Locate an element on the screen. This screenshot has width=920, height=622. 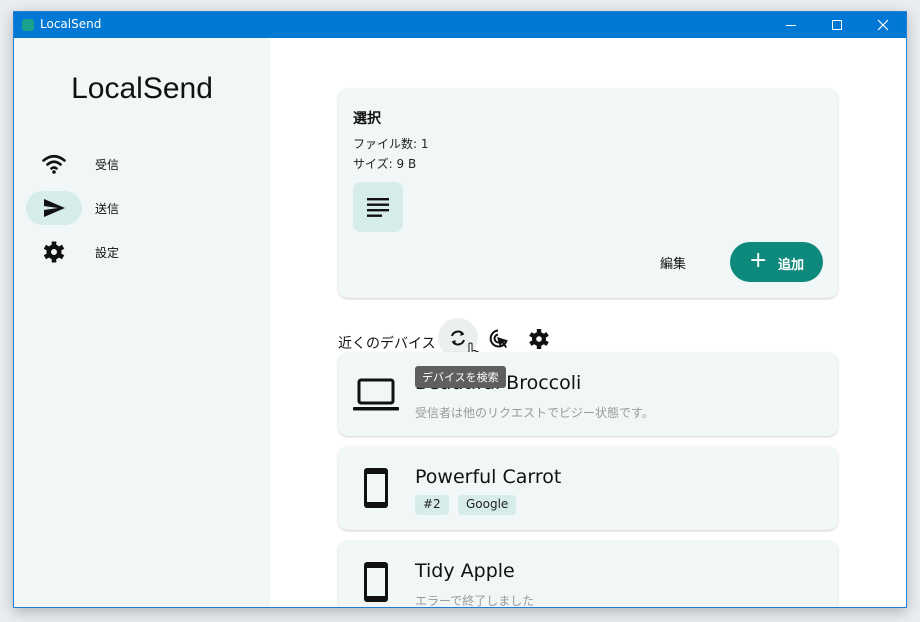
device-status: エラーで終了しました is located at coordinates (475, 601).